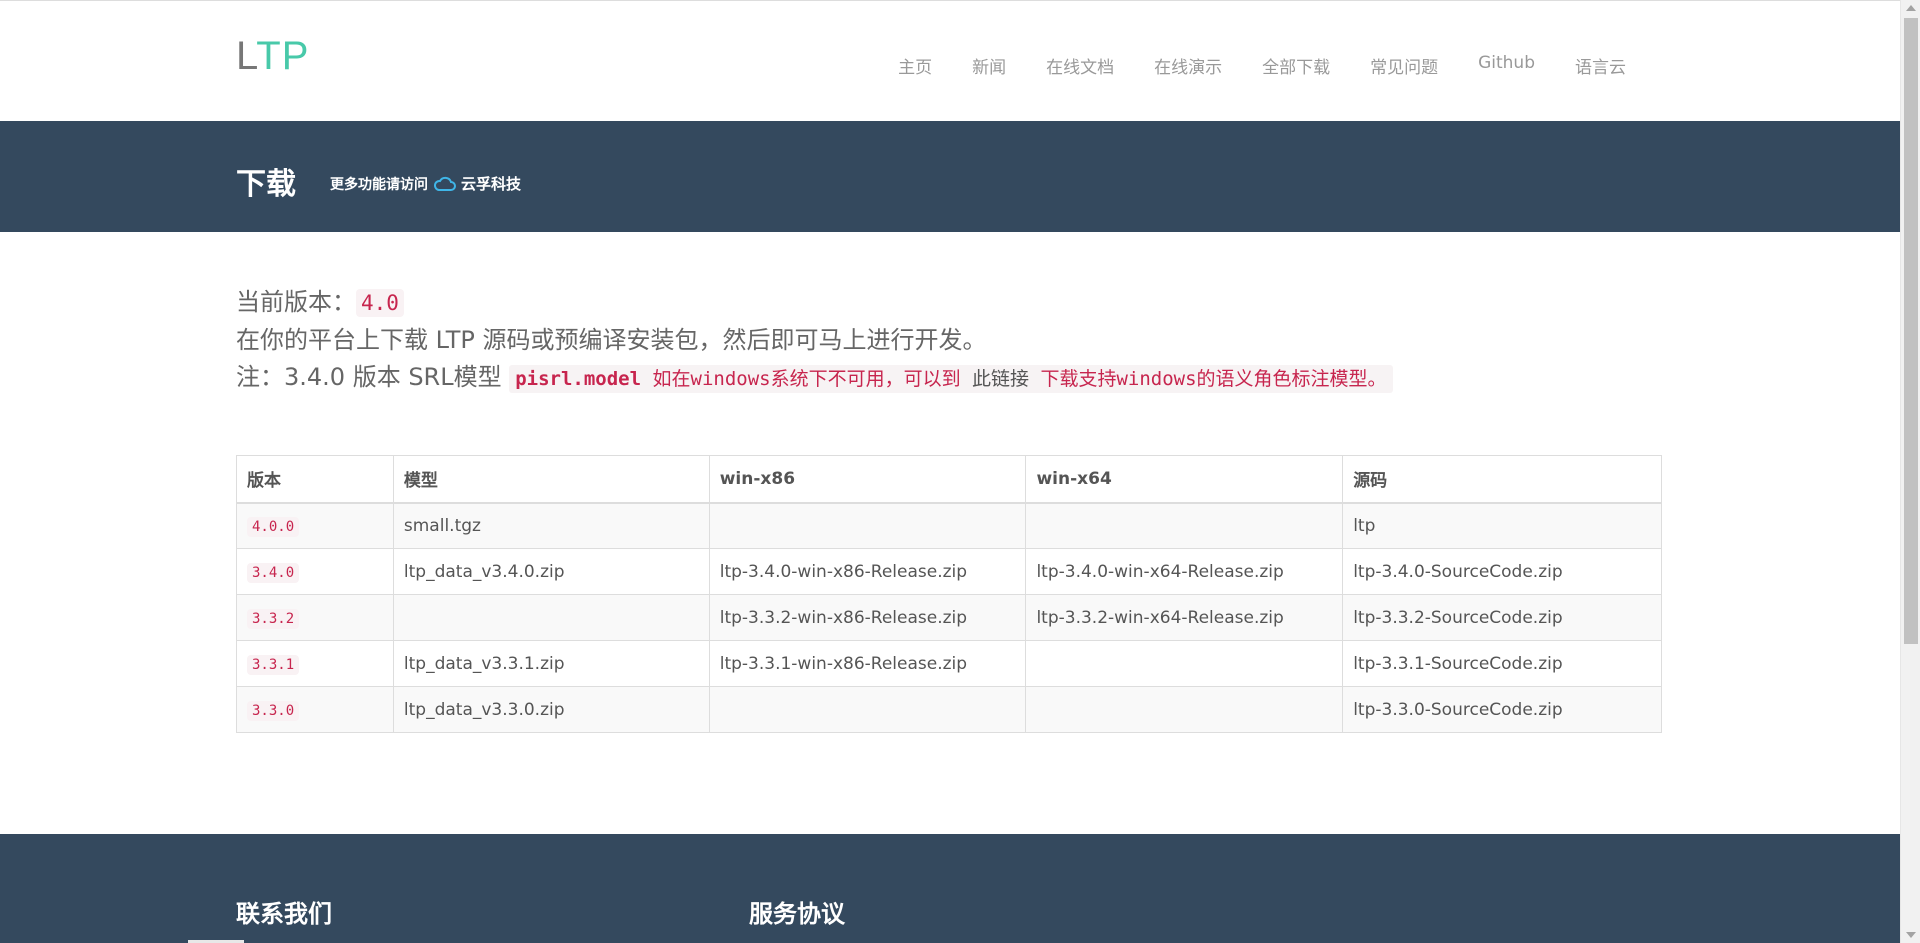 This screenshot has width=1920, height=943. Describe the element at coordinates (315, 663) in the screenshot. I see `cell-version: 3.3.1` at that location.